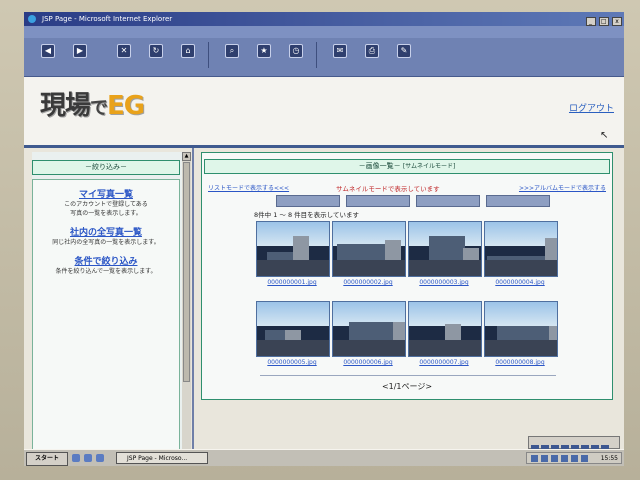 Image resolution: width=640 pixels, height=480 pixels. I want to click on sort-by-user-button, so click(448, 201).